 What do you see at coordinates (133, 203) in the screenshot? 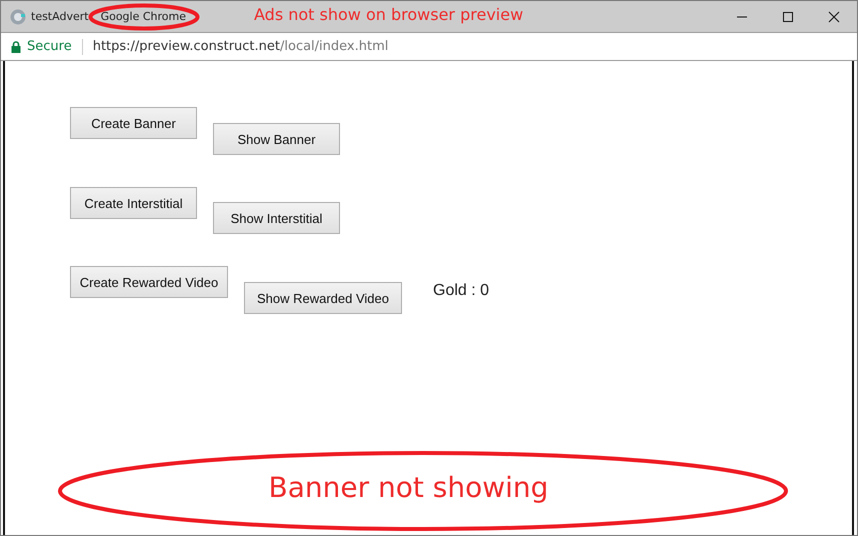
I see `action-button: Create Interstitial` at bounding box center [133, 203].